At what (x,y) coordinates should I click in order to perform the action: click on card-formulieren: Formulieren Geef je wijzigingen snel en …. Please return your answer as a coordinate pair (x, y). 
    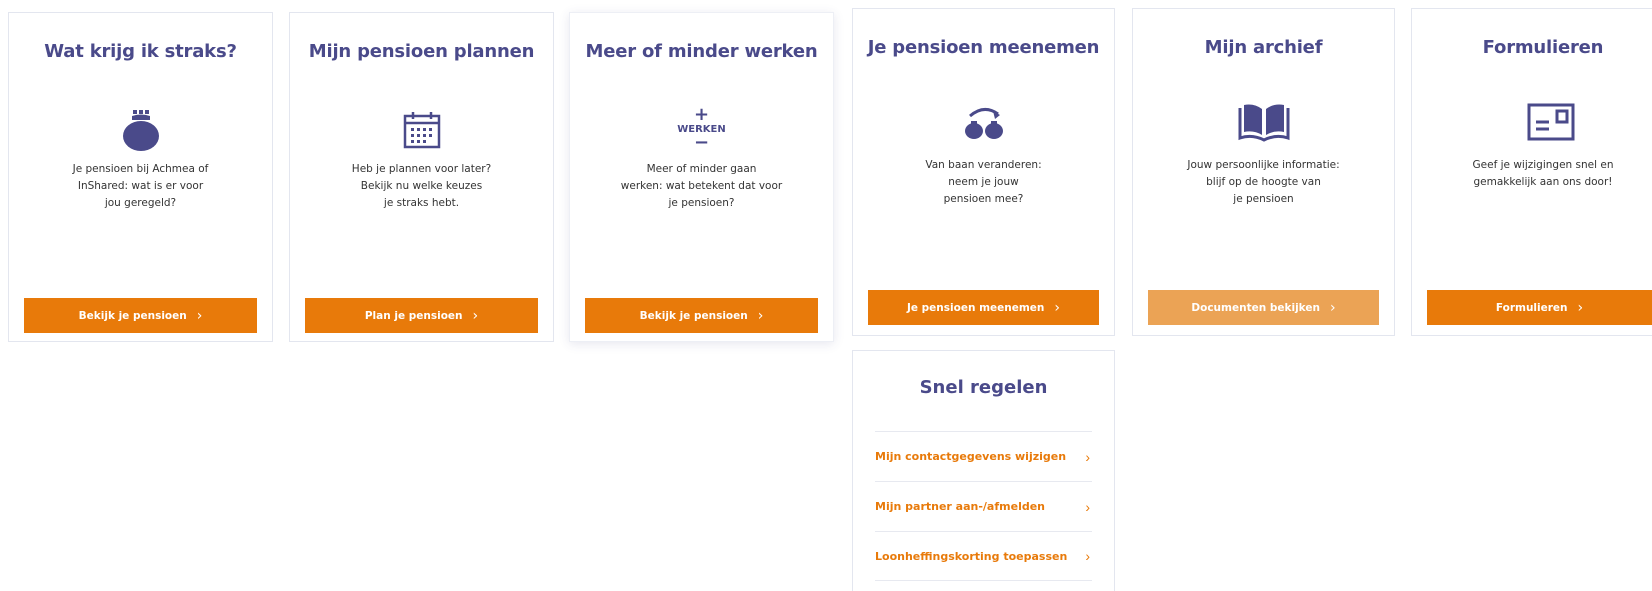
    Looking at the image, I should click on (1531, 172).